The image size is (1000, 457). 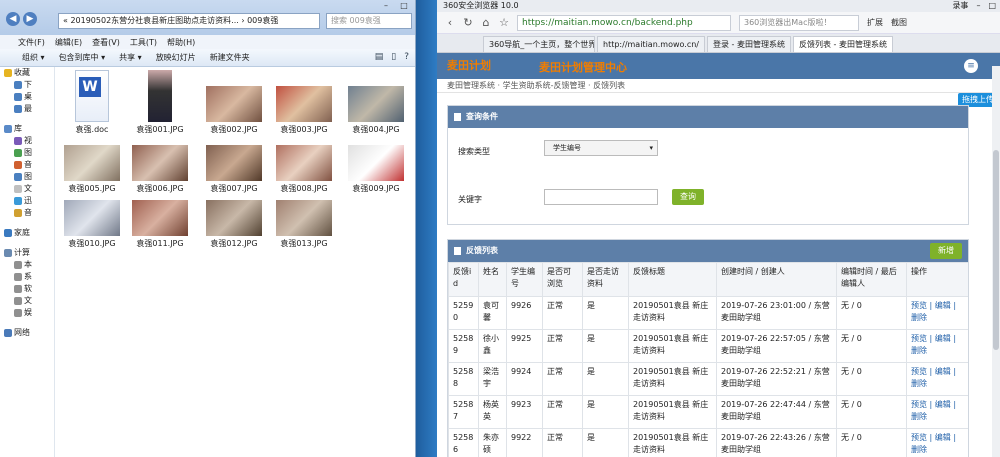 What do you see at coordinates (27, 73) in the screenshot?
I see `nav-item: 收藏` at bounding box center [27, 73].